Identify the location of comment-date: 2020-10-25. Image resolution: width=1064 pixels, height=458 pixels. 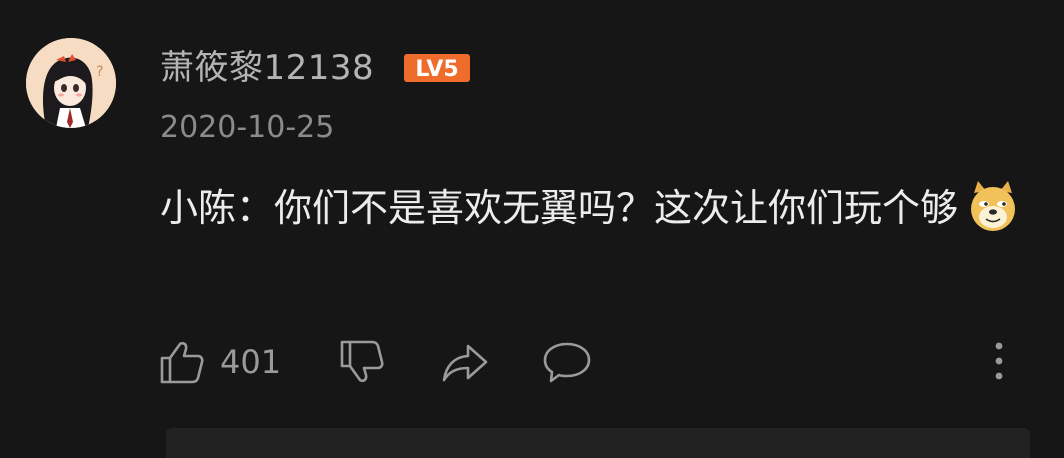
(247, 127).